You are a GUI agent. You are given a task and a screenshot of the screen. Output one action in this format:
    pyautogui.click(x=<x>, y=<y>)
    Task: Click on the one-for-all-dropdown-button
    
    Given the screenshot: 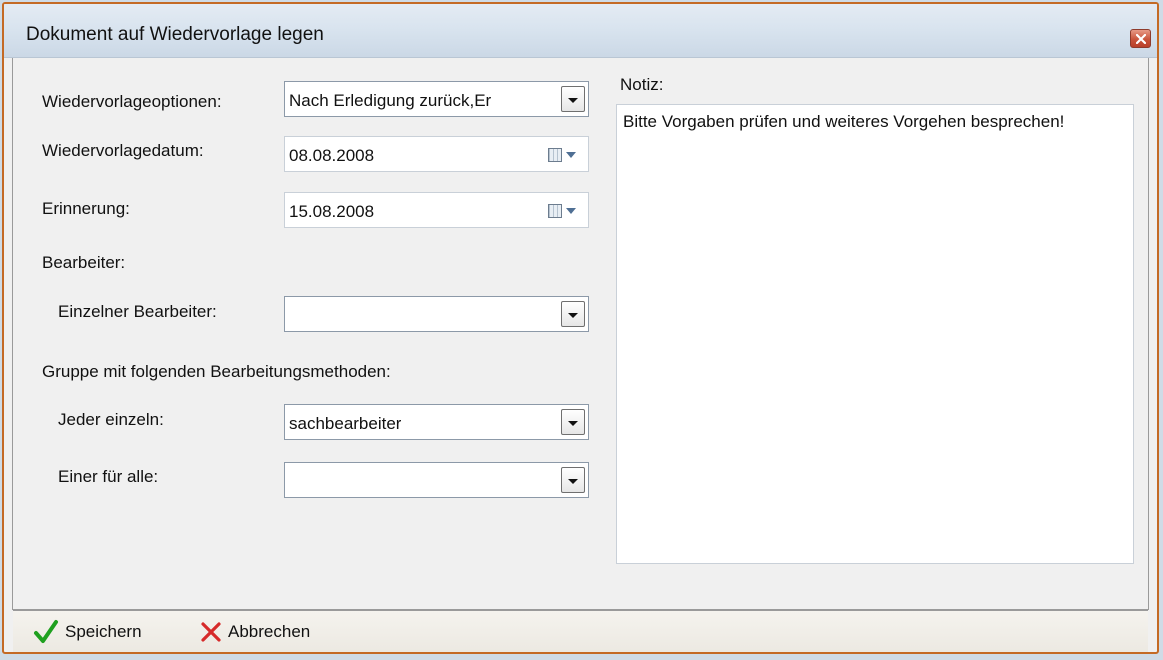 What is the action you would take?
    pyautogui.click(x=573, y=480)
    